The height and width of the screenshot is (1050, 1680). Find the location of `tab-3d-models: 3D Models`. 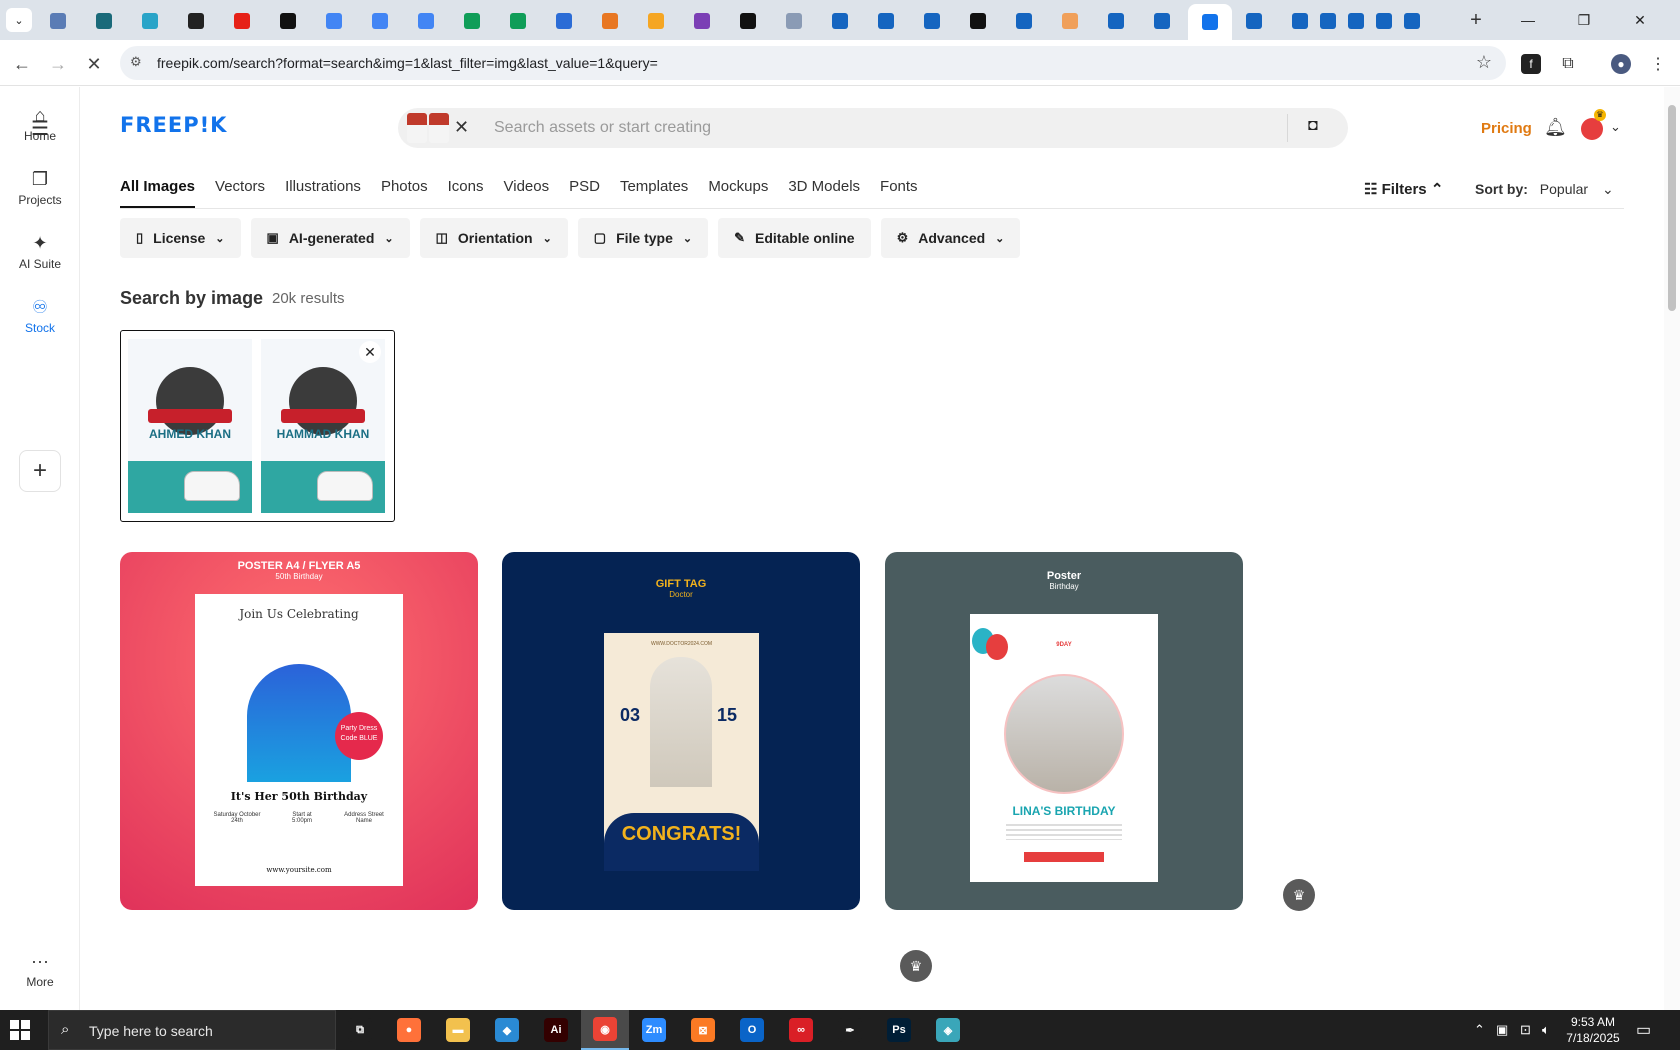

tab-3d-models: 3D Models is located at coordinates (824, 193).